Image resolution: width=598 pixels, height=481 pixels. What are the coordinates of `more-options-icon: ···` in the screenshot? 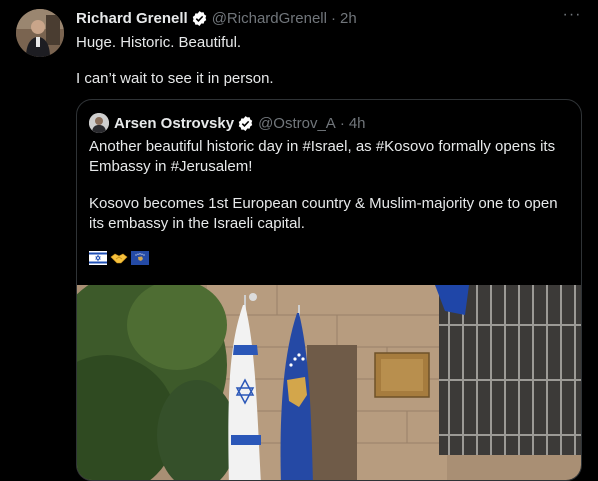 It's located at (572, 17).